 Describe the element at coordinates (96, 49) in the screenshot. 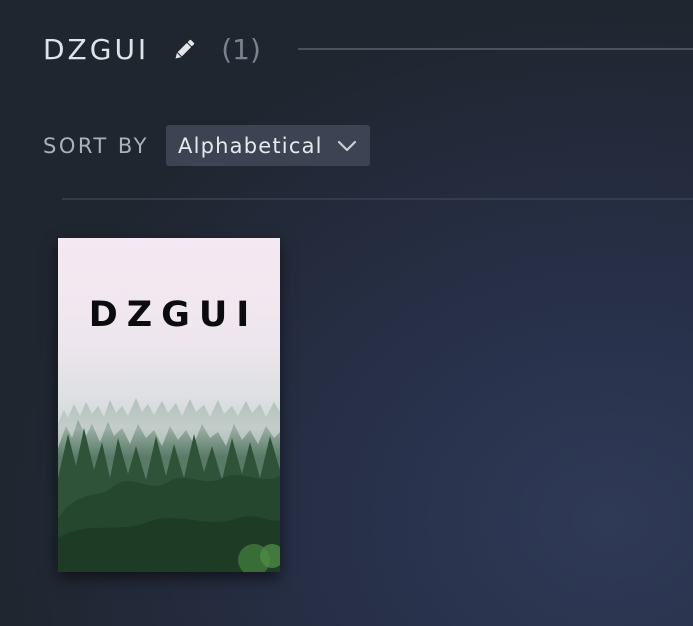

I see `collection-title: DZGUI` at that location.